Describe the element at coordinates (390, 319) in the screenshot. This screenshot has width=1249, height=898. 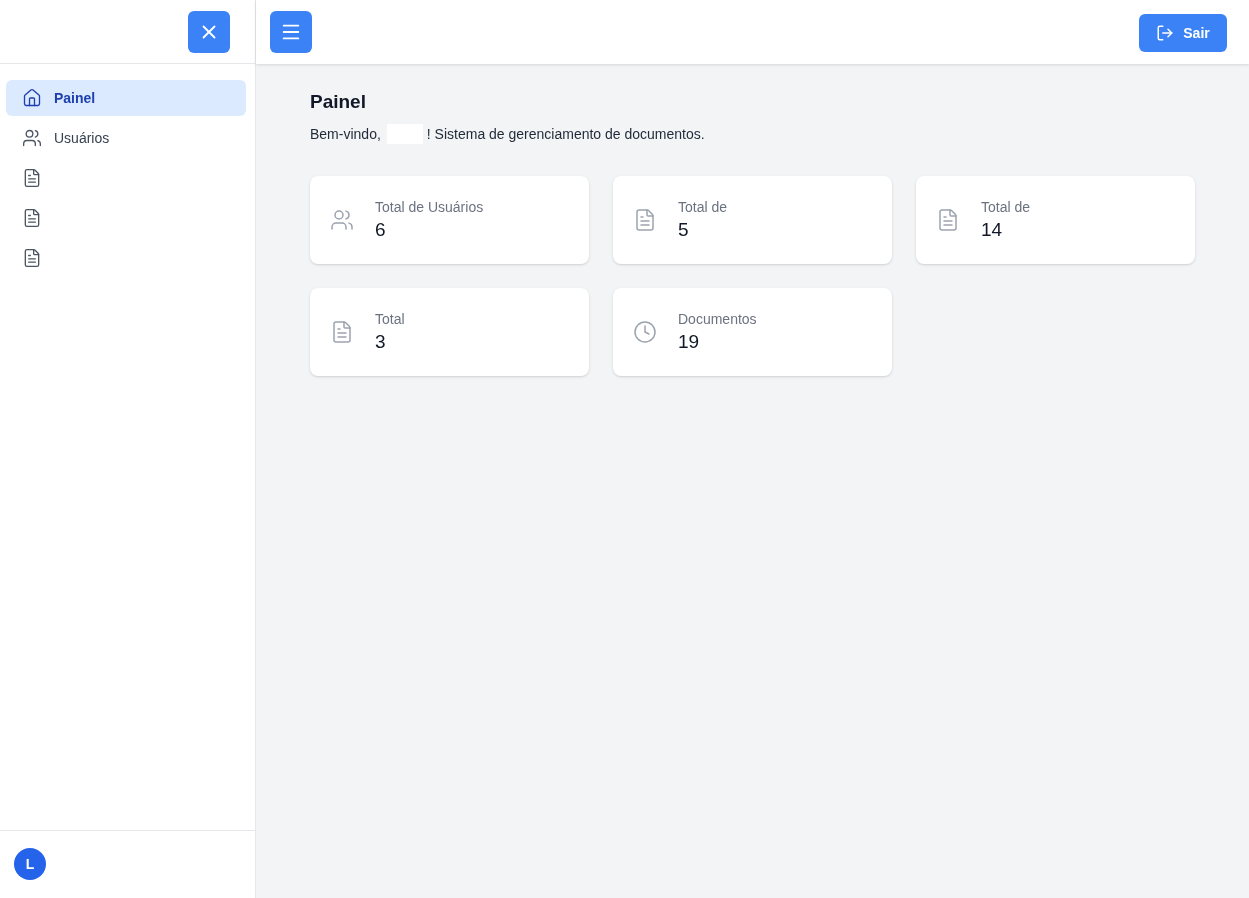
I see `stat-label: Total` at that location.